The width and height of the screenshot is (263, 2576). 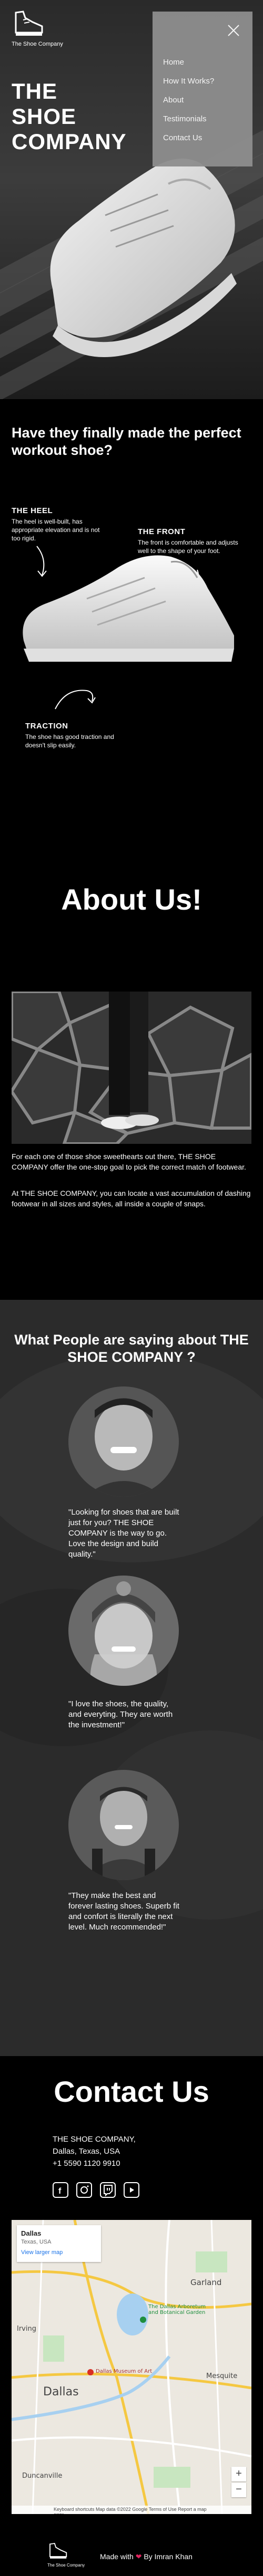 What do you see at coordinates (162, 531) in the screenshot?
I see `feature-front-title: THE FRONT` at bounding box center [162, 531].